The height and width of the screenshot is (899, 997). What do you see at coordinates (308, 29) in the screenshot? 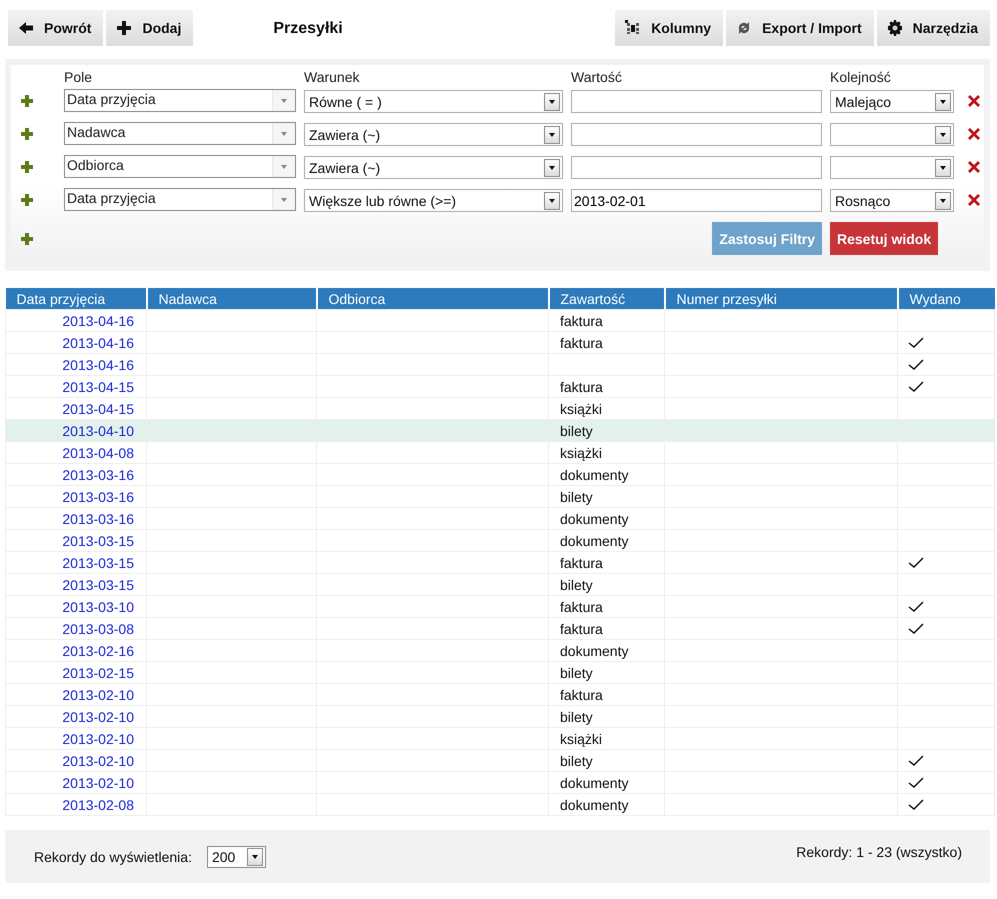
I see `page-title: Przesyłki` at bounding box center [308, 29].